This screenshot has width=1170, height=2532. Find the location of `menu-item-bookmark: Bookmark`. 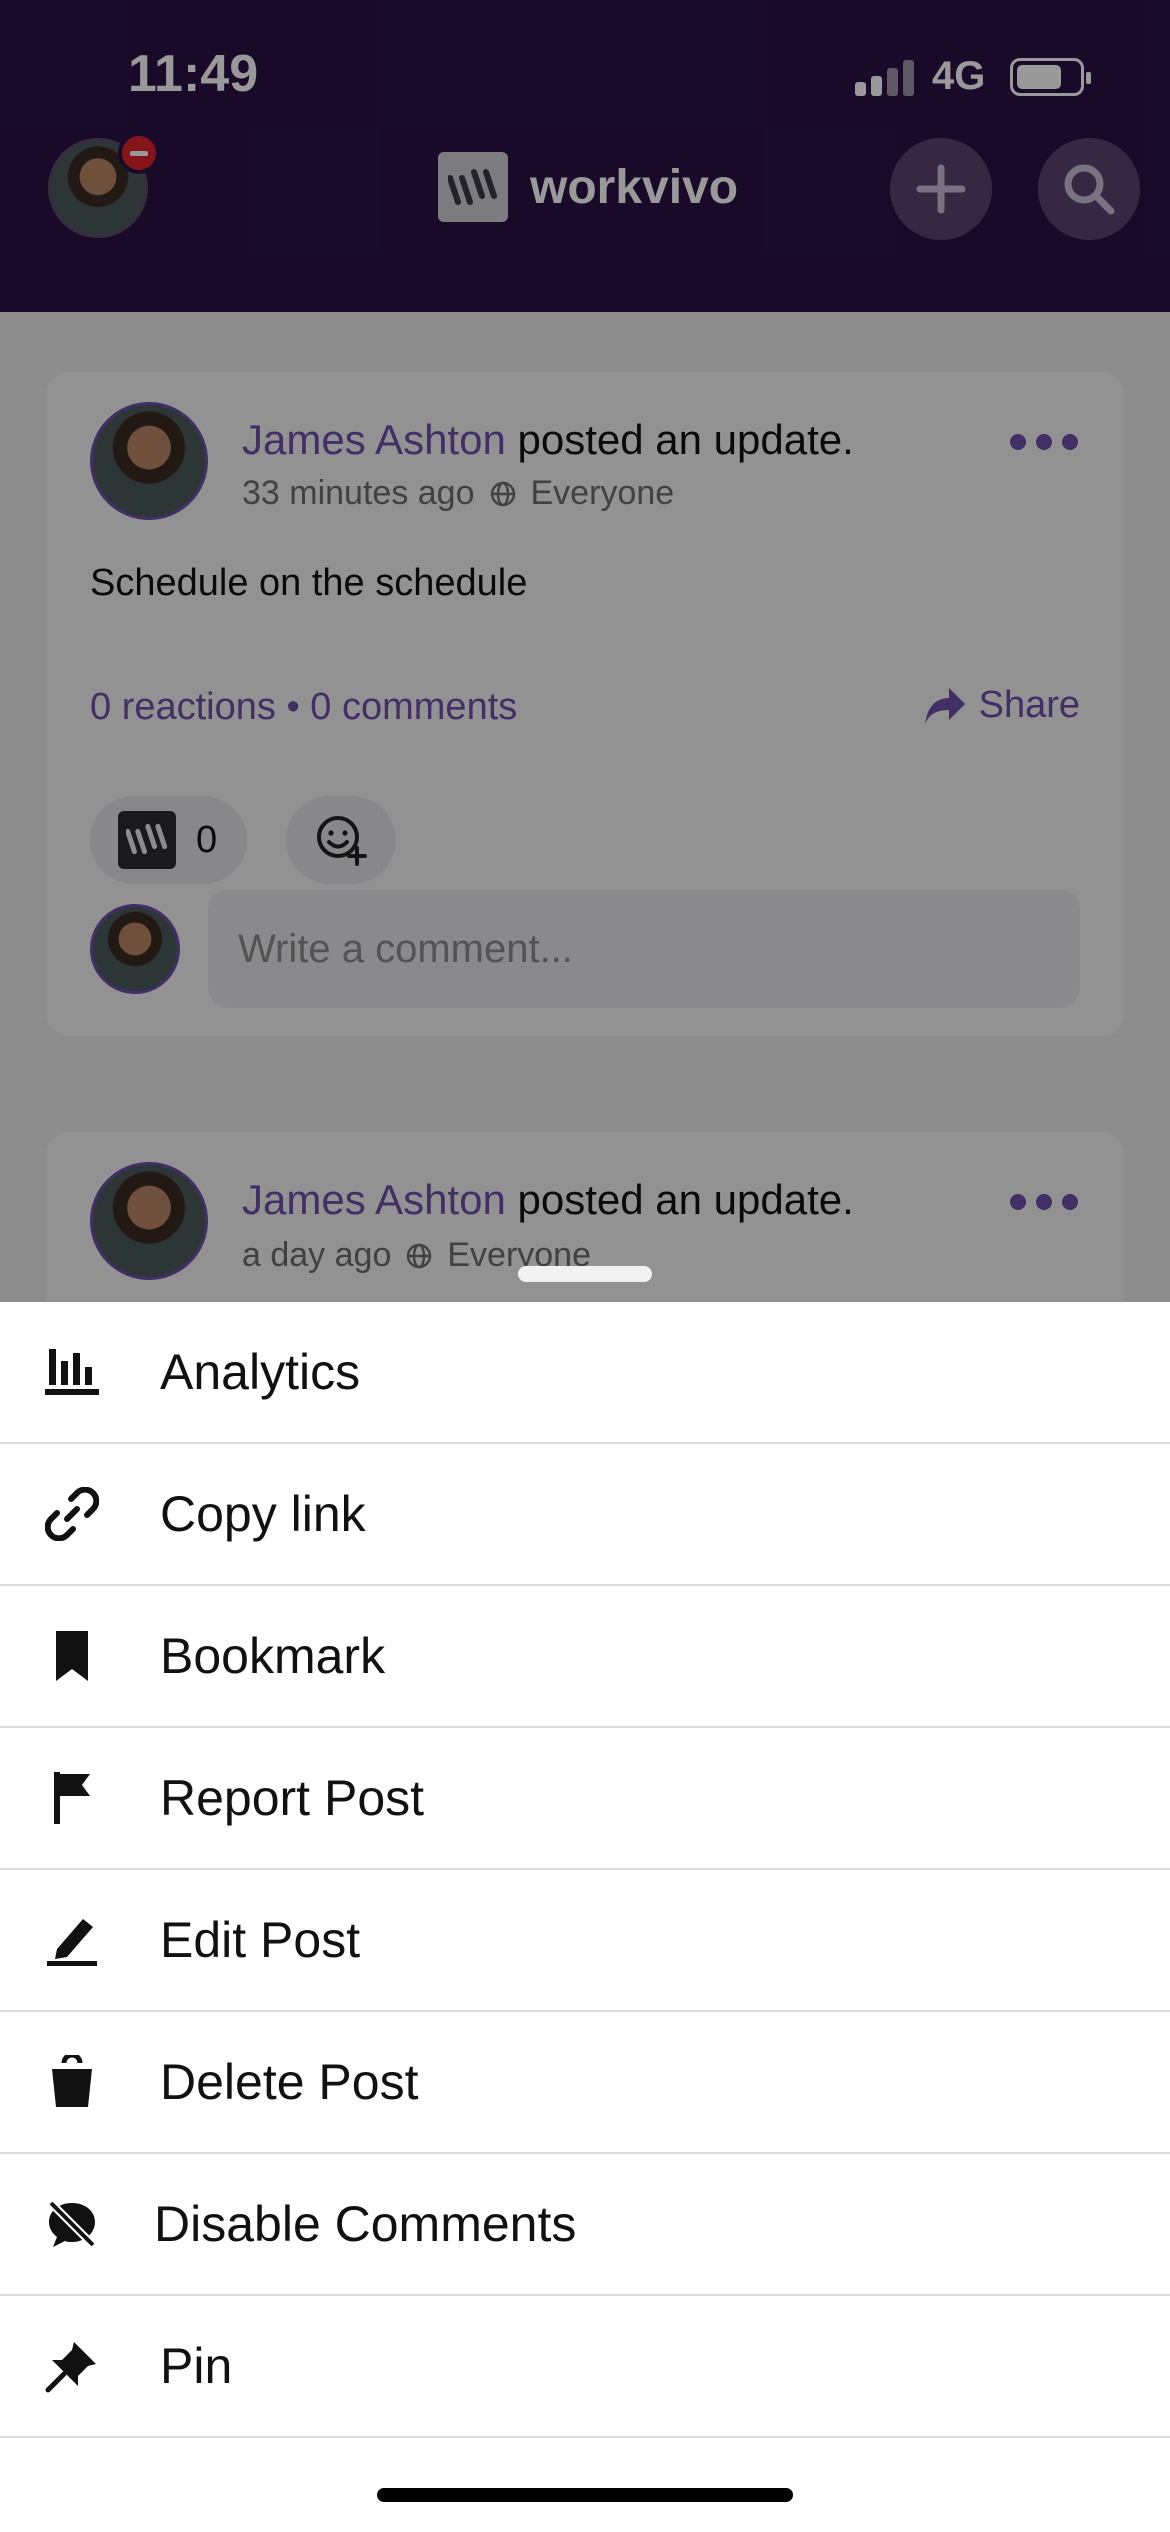

menu-item-bookmark: Bookmark is located at coordinates (585, 1657).